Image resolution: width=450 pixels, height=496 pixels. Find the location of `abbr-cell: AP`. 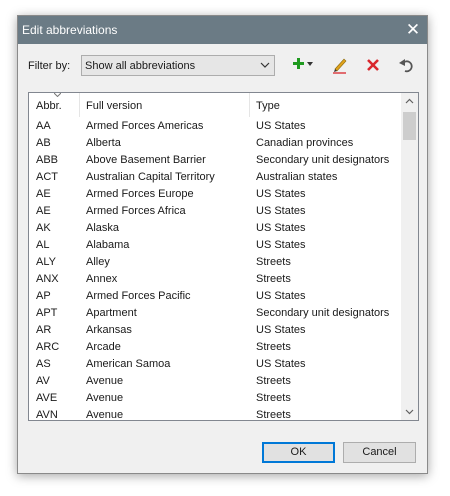

abbr-cell: AP is located at coordinates (43, 296).